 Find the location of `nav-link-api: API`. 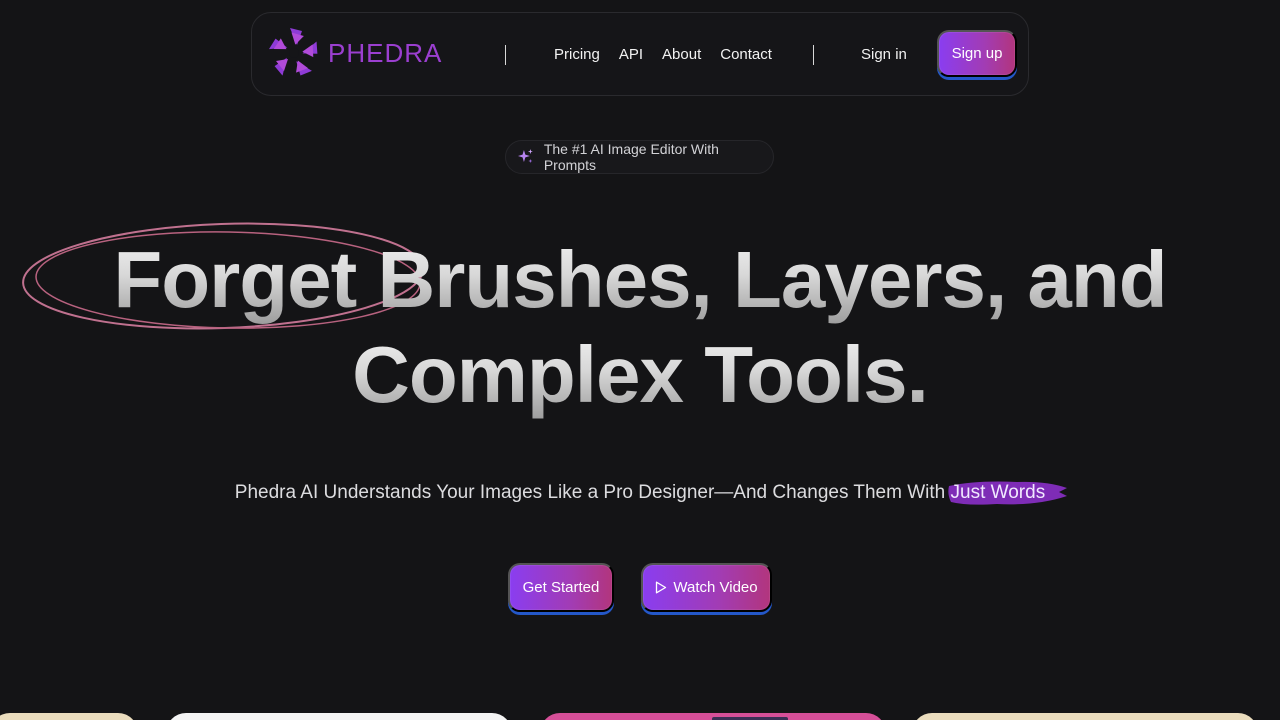

nav-link-api: API is located at coordinates (631, 54).